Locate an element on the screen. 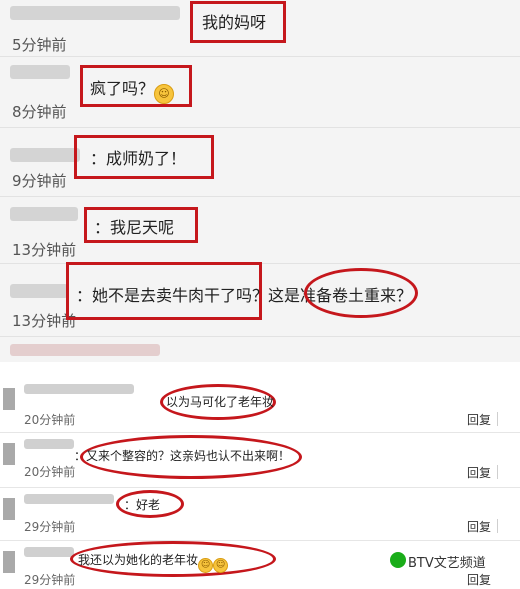  comment-text: 以为马可化了老年妆 is located at coordinates (220, 402).